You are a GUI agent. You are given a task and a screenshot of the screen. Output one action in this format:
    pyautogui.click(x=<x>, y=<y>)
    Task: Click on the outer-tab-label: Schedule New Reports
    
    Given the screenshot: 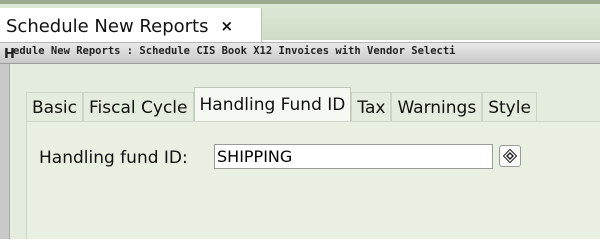 What is the action you would take?
    pyautogui.click(x=107, y=26)
    